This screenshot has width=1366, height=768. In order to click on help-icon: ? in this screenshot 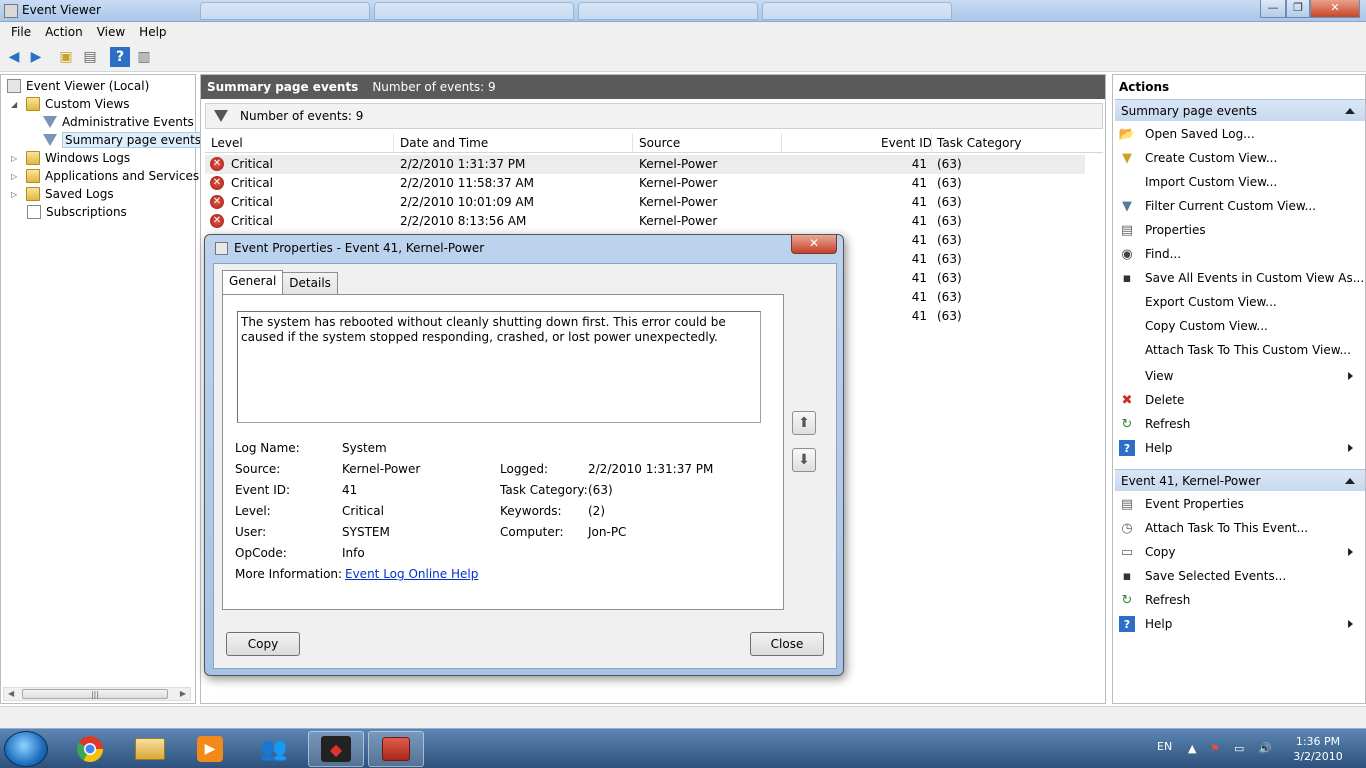, I will do `click(120, 57)`.